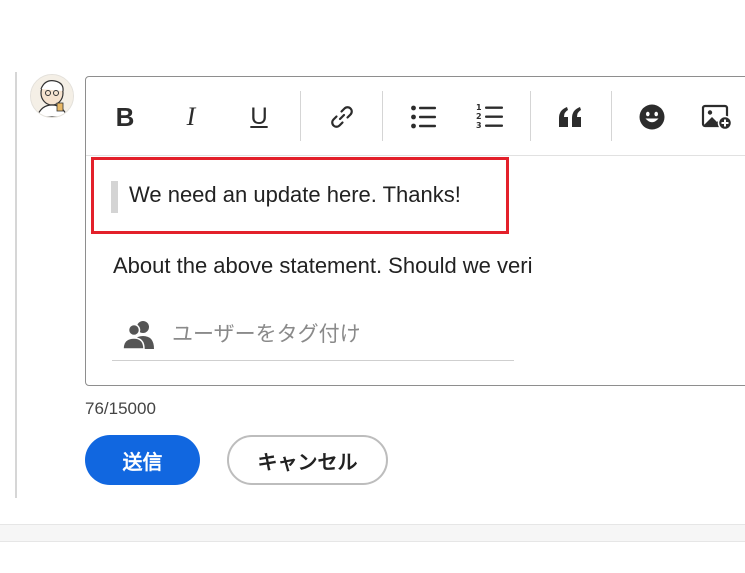 This screenshot has height=573, width=745. What do you see at coordinates (479, 125) in the screenshot?
I see `svg-text: 3` at bounding box center [479, 125].